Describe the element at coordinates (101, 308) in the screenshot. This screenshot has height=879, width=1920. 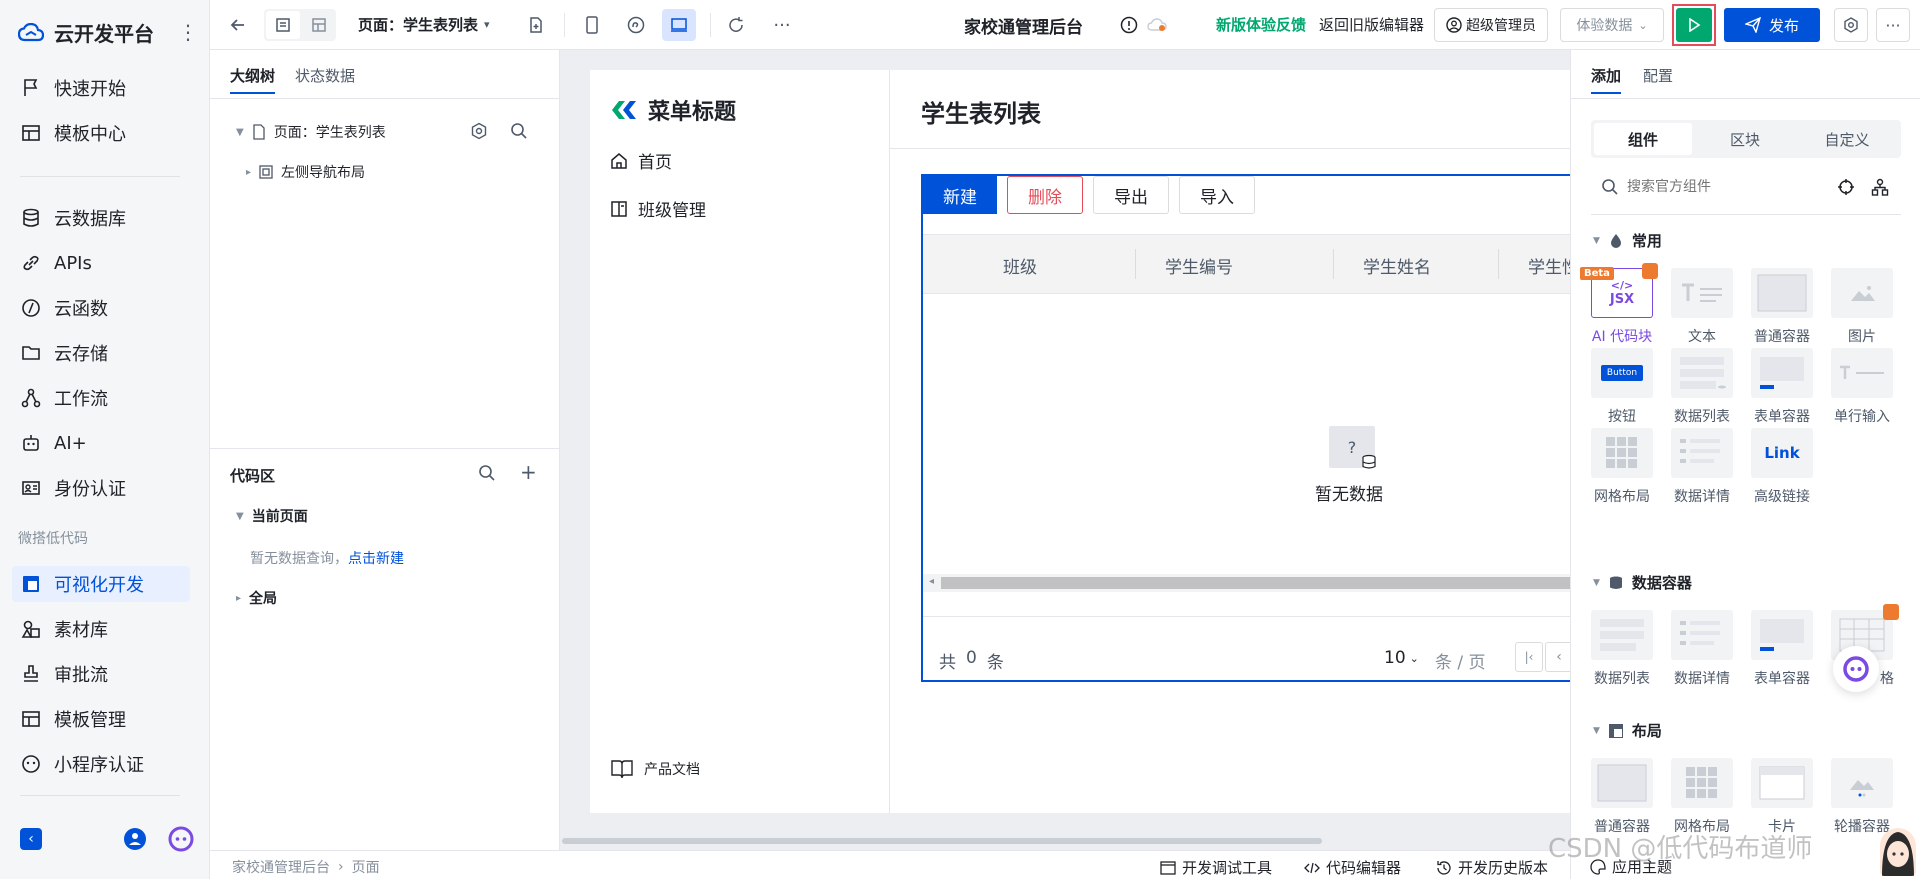
I see `nav-cloud-function: 云函数` at that location.